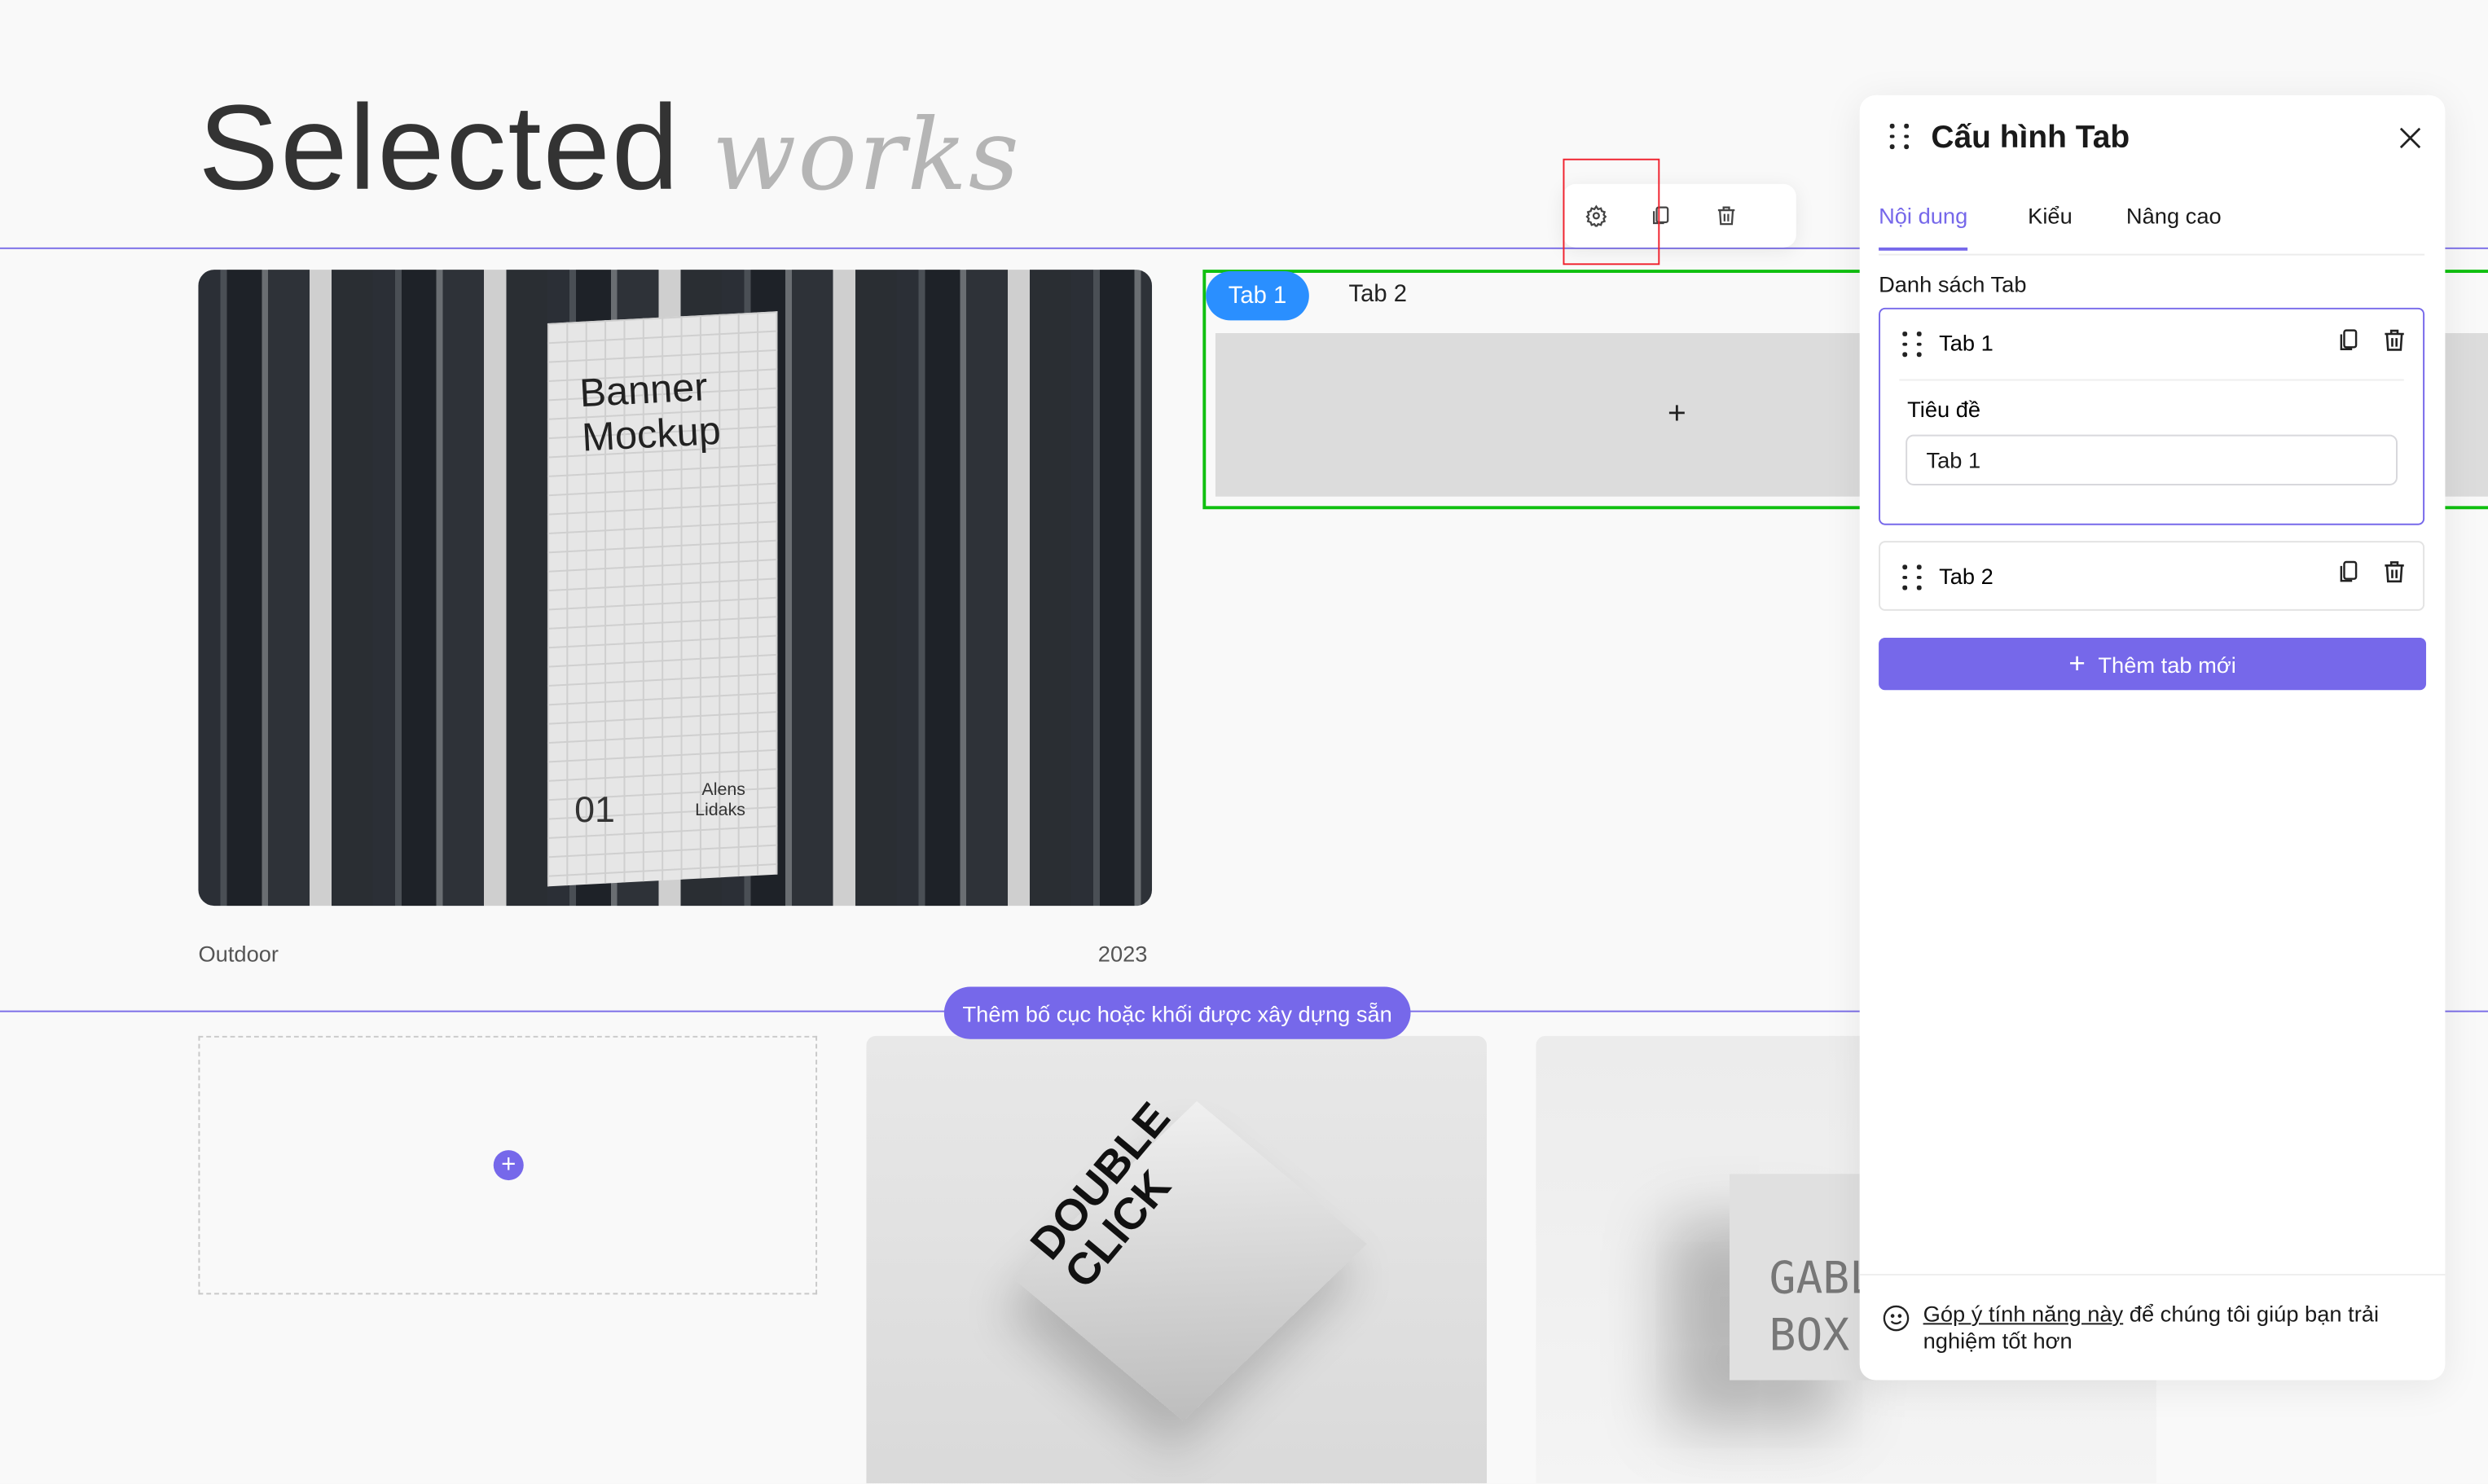 The height and width of the screenshot is (1484, 2488). I want to click on tab-item-label: Tab 2, so click(1966, 575).